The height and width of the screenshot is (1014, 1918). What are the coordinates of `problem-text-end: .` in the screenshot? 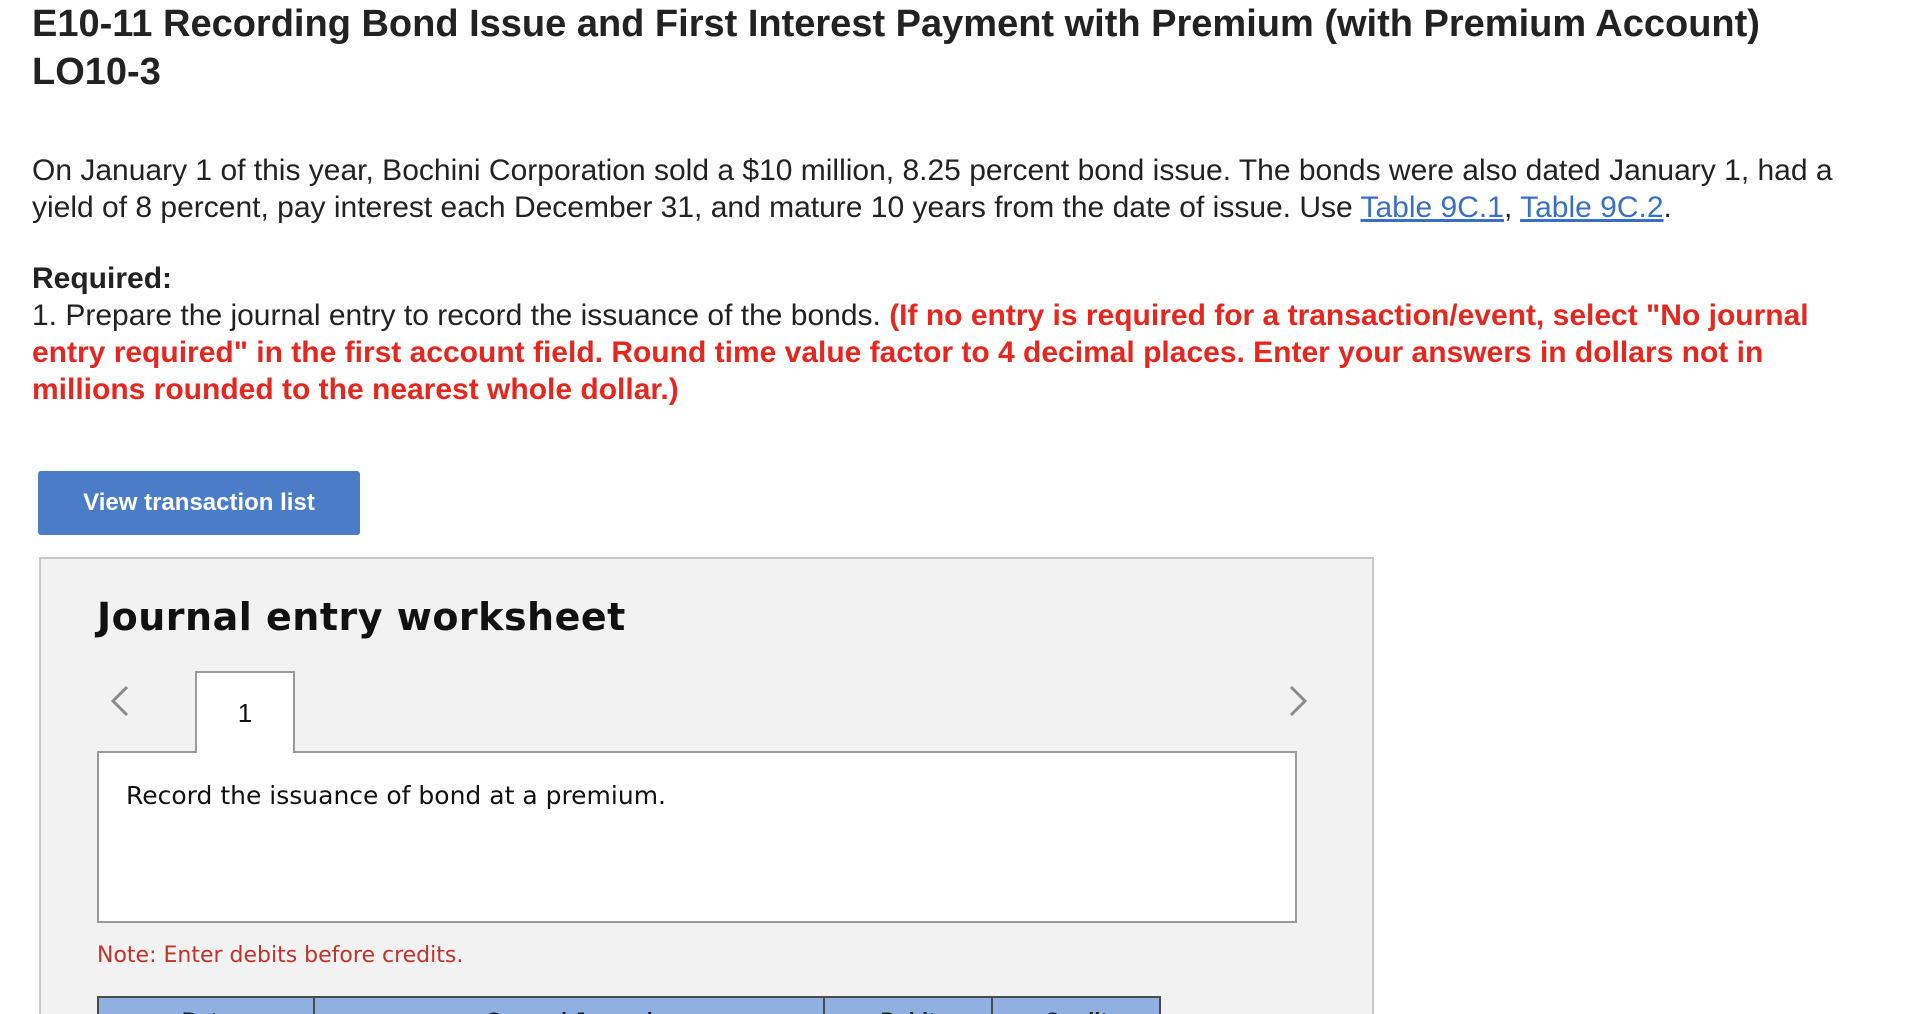 It's located at (1667, 207).